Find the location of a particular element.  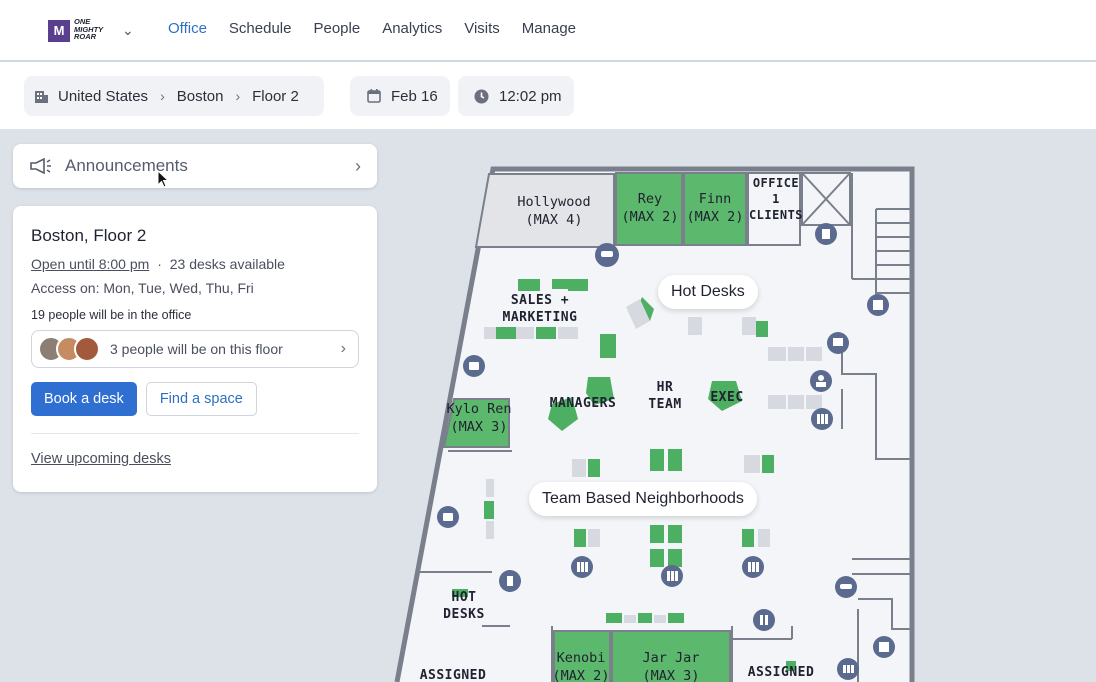

room-finn-label: Finn (MAX 2) is located at coordinates (715, 208).